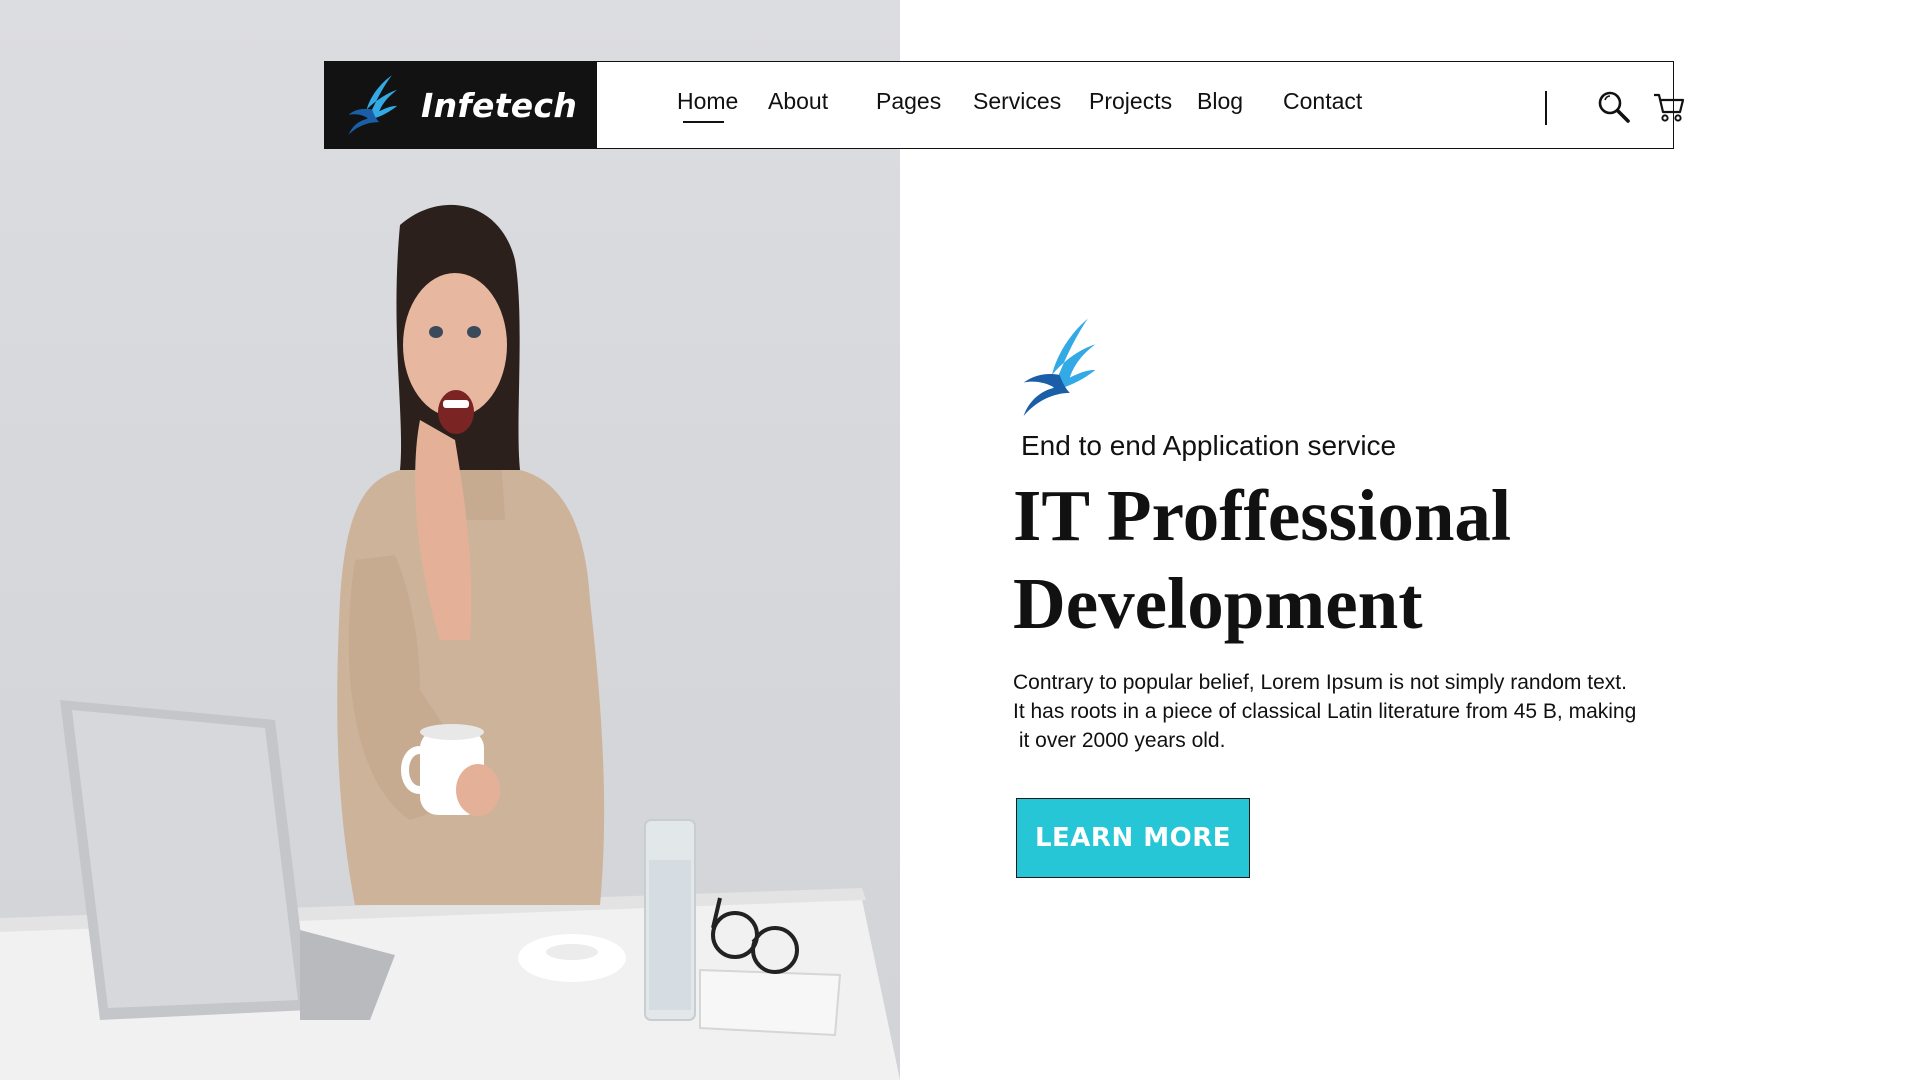 This screenshot has width=1920, height=1080. I want to click on brand: Infetech, so click(461, 105).